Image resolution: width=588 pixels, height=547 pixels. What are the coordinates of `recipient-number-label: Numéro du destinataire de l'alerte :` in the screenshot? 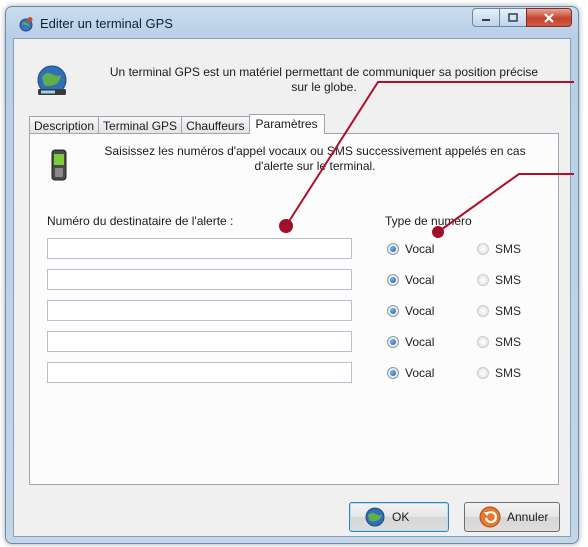 It's located at (140, 221).